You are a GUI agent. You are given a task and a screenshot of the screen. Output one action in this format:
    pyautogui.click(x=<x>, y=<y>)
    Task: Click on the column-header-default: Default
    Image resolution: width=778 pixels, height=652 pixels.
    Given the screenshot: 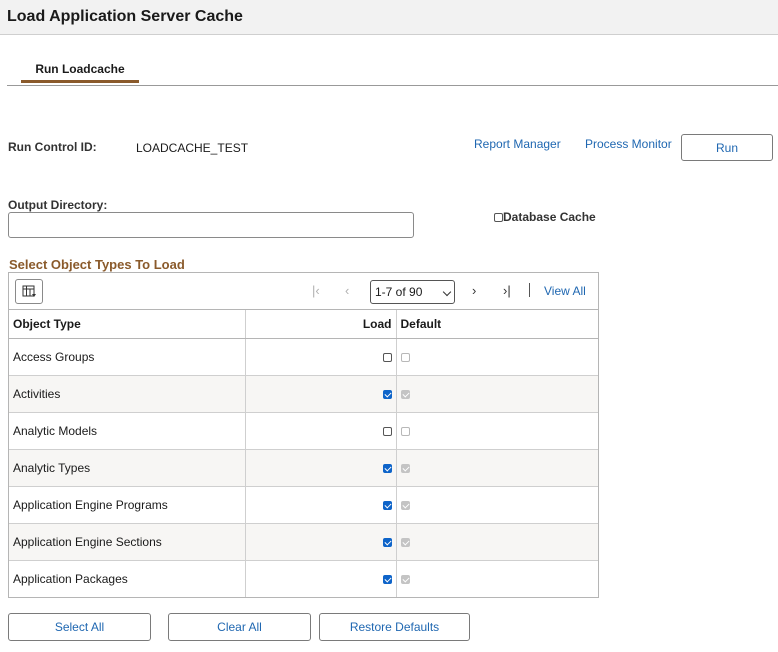 What is the action you would take?
    pyautogui.click(x=497, y=324)
    